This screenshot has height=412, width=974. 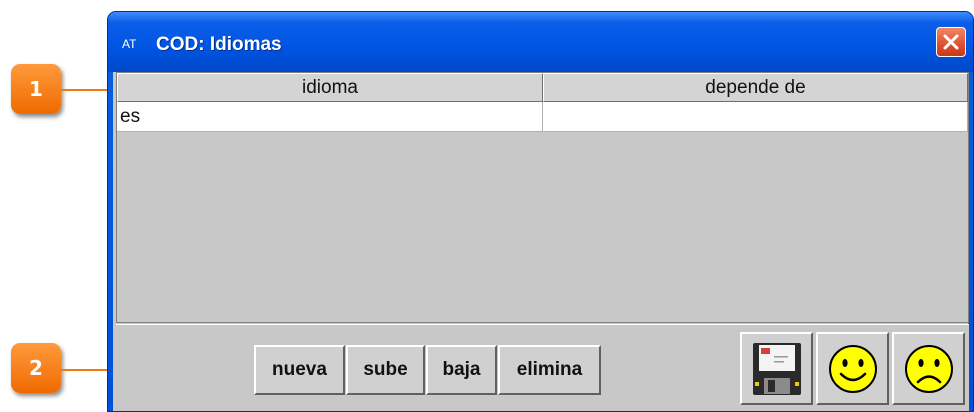 I want to click on happy-face-icon, so click(x=852, y=368).